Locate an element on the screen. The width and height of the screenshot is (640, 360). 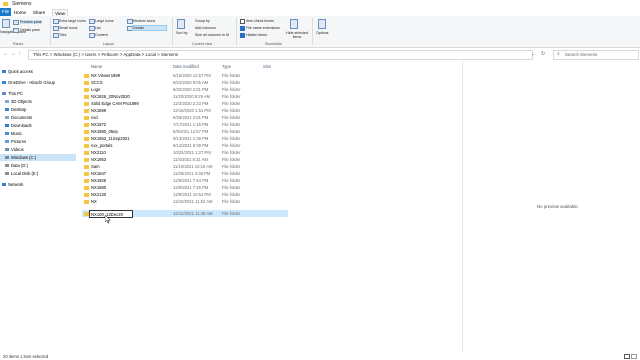
large-icons-view-toggle-icon is located at coordinates (634, 356).